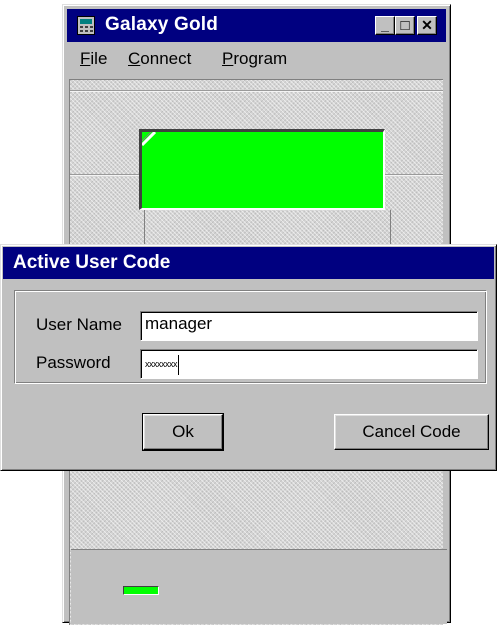 This screenshot has width=497, height=627. I want to click on status-led, so click(141, 590).